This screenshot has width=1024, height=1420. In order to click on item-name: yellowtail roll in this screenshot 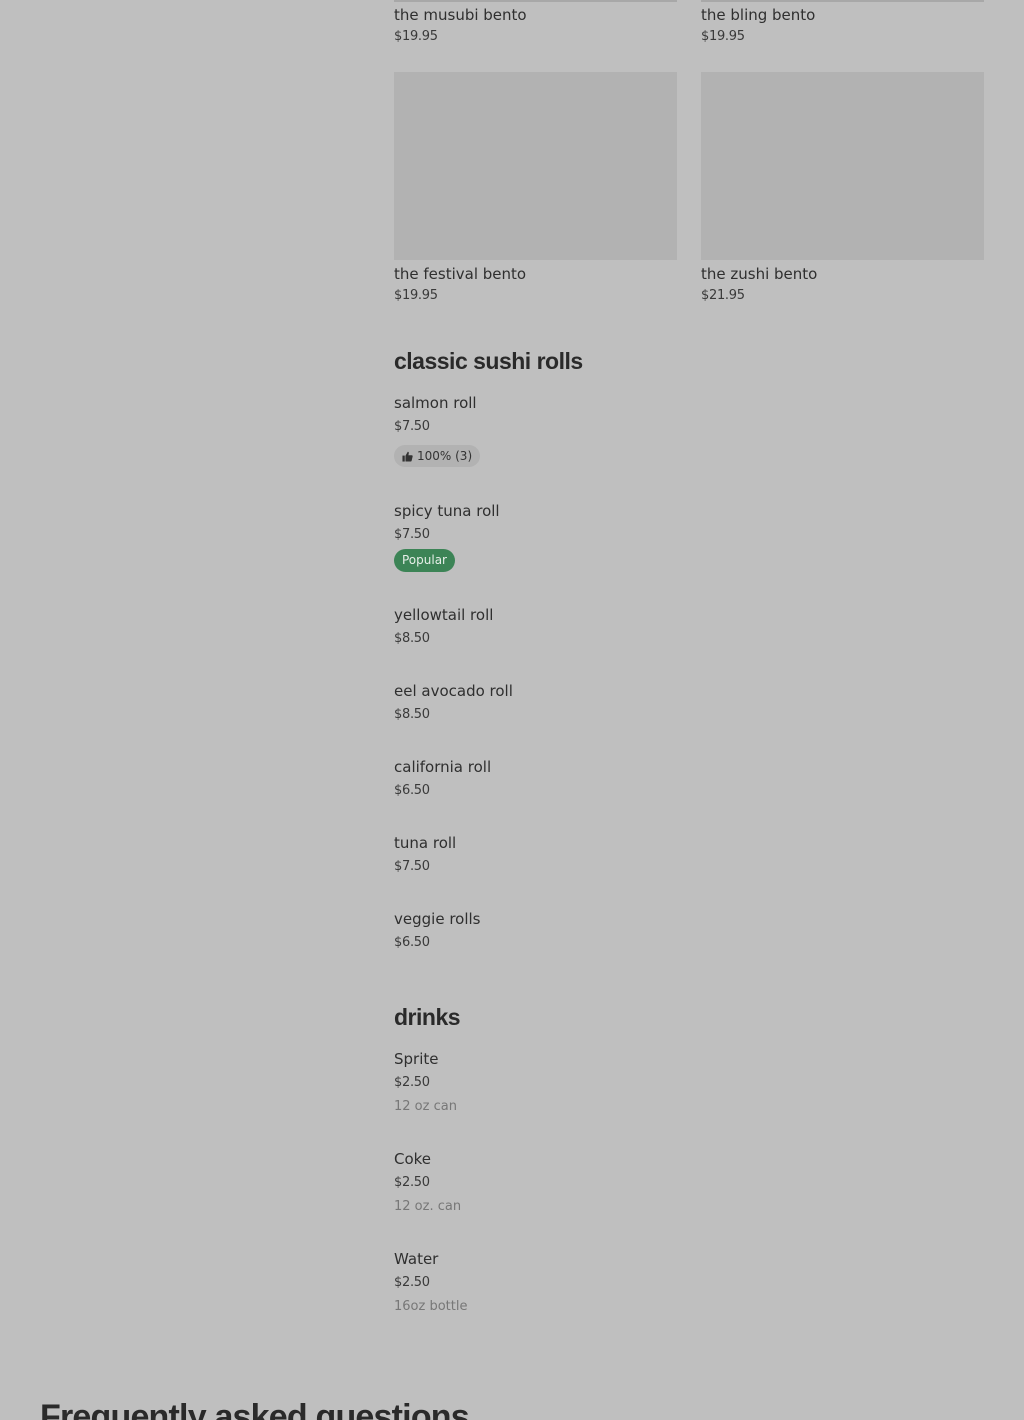, I will do `click(444, 615)`.